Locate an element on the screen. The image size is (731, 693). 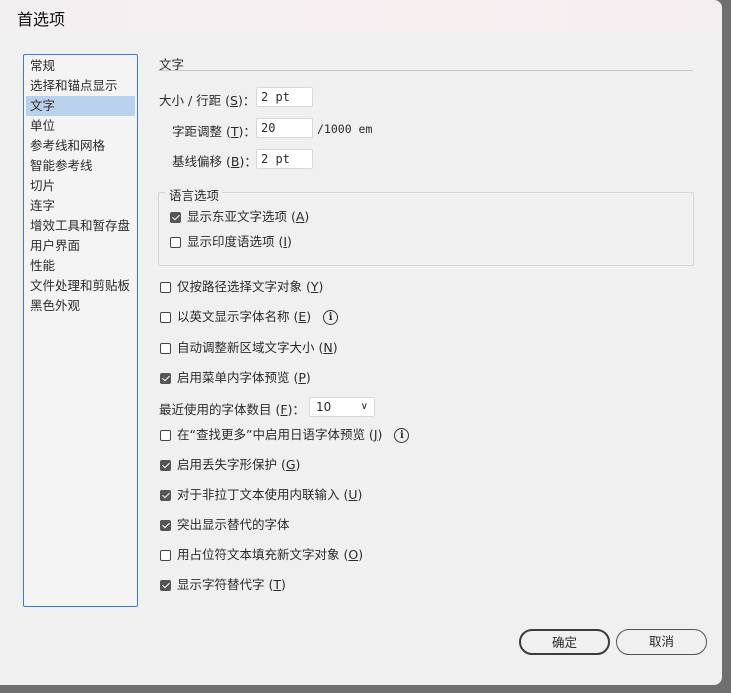
baseline-input: 2 pt is located at coordinates (284, 159).